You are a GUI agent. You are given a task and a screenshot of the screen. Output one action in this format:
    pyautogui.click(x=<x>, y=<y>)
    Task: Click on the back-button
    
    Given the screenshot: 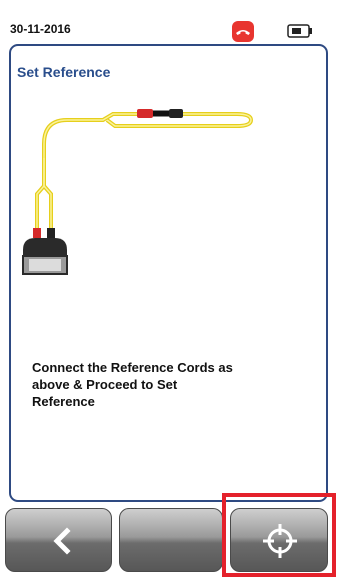 What is the action you would take?
    pyautogui.click(x=58, y=540)
    